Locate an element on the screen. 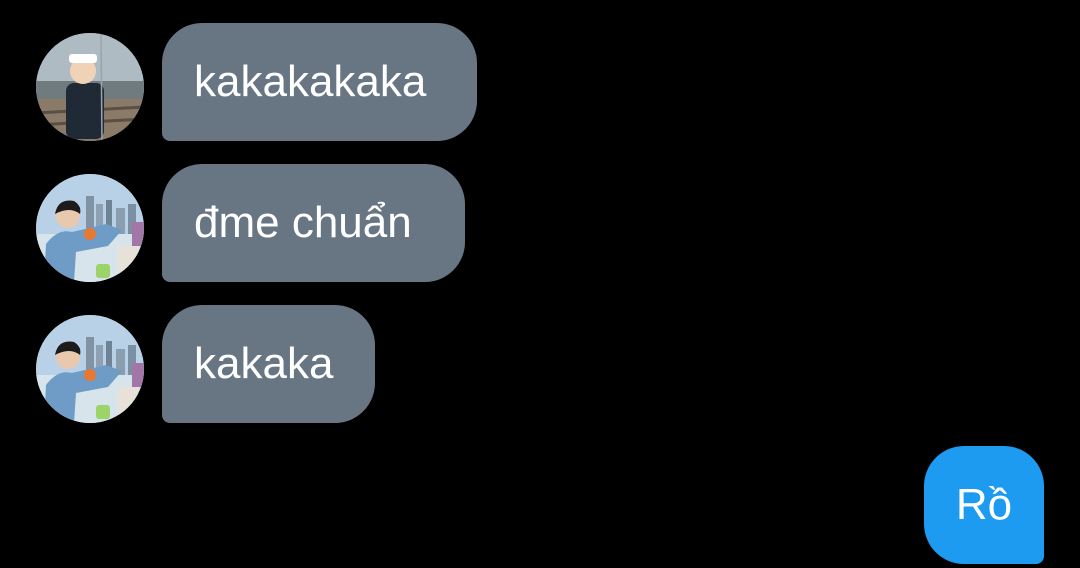 The width and height of the screenshot is (1080, 568). message-text: kakaka is located at coordinates (264, 363).